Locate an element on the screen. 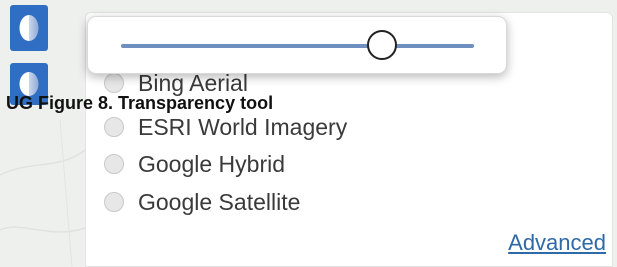  half-circle-icon is located at coordinates (29, 28).